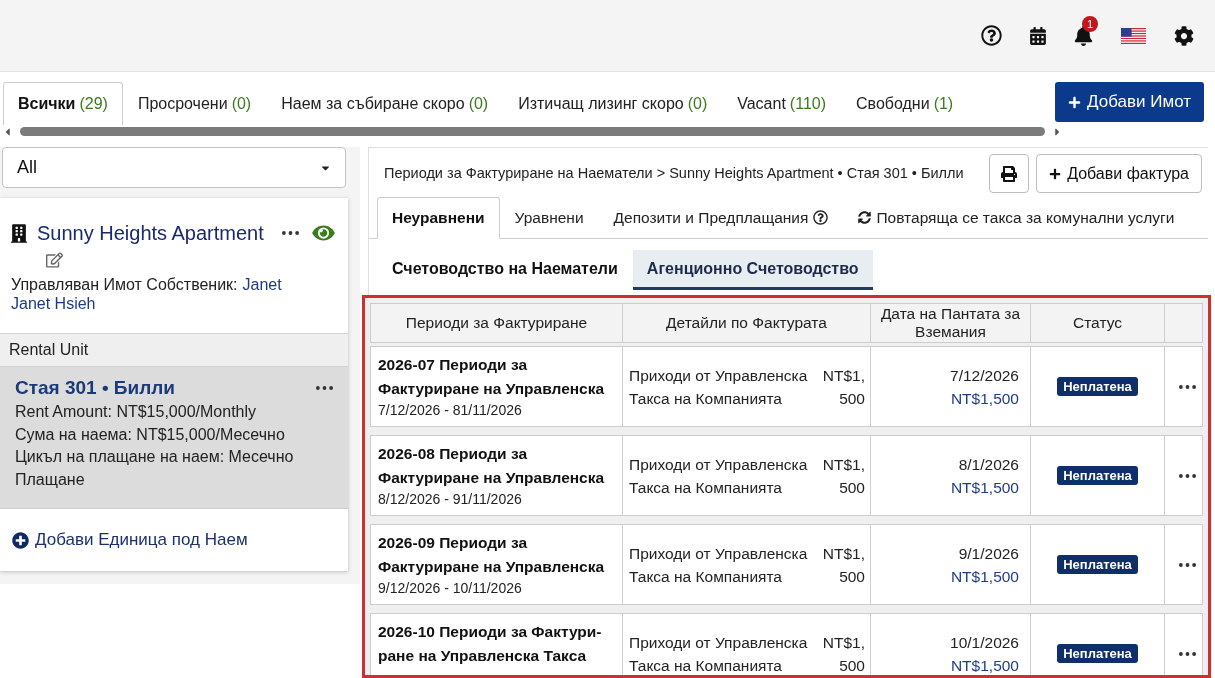 The width and height of the screenshot is (1215, 678). Describe the element at coordinates (492, 555) in the screenshot. I see `period-title: 2026-09 Периоди за Фактуриране на Управленска` at that location.